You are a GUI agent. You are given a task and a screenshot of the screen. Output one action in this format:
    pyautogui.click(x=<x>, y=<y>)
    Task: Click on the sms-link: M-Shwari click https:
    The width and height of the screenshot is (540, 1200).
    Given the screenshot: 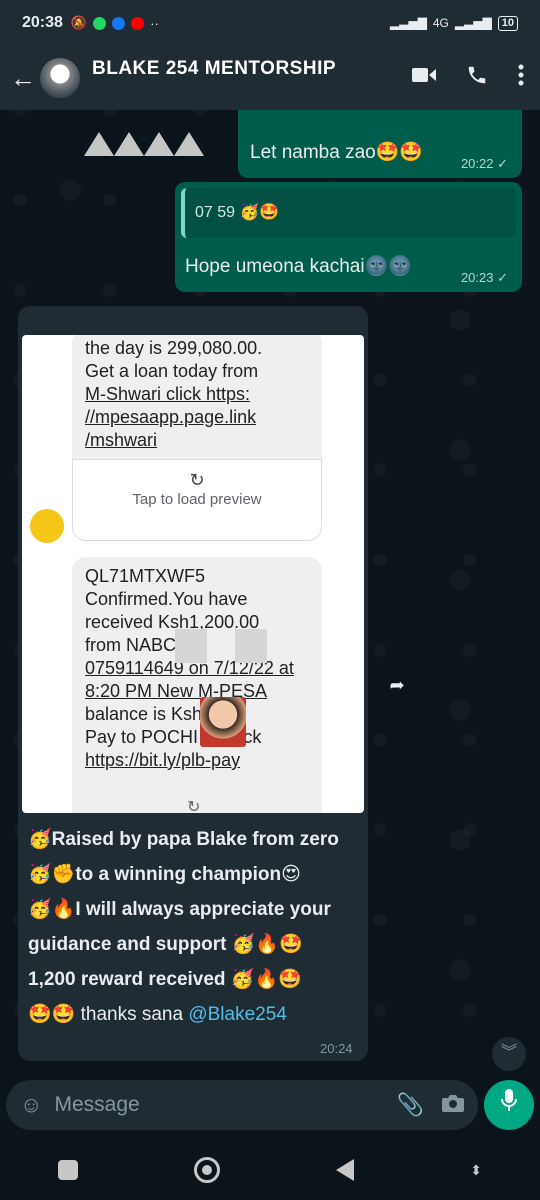 What is the action you would take?
    pyautogui.click(x=168, y=394)
    